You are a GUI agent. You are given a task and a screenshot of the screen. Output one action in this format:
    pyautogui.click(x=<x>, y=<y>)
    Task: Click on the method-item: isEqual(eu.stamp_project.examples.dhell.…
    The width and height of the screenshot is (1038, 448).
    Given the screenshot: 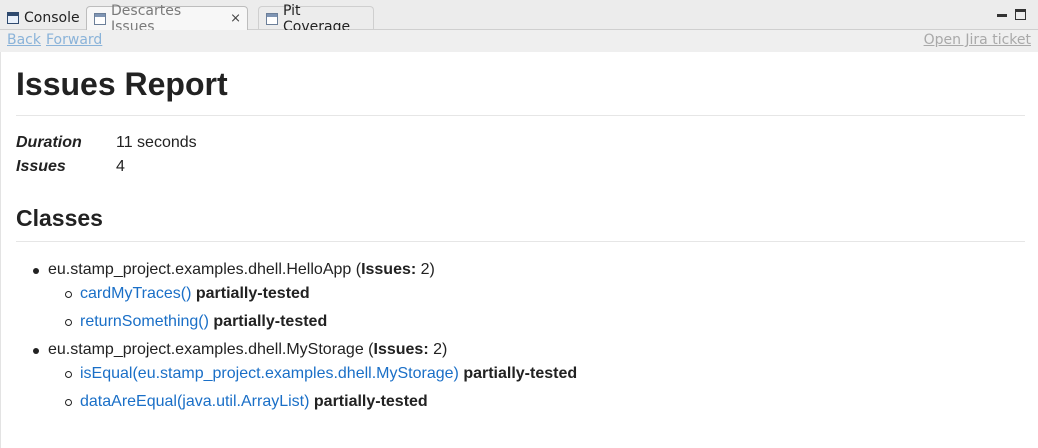 What is the action you would take?
    pyautogui.click(x=321, y=374)
    